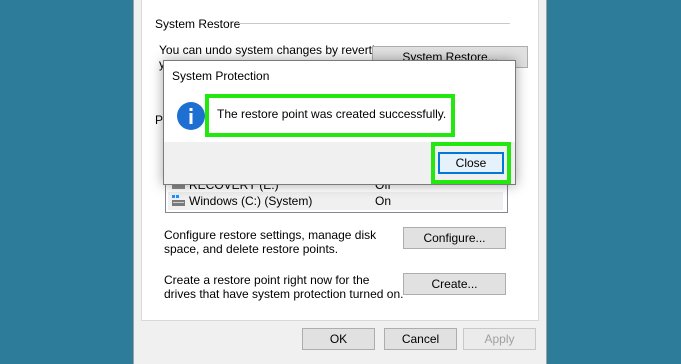  I want to click on close-highlight-box, so click(471, 163).